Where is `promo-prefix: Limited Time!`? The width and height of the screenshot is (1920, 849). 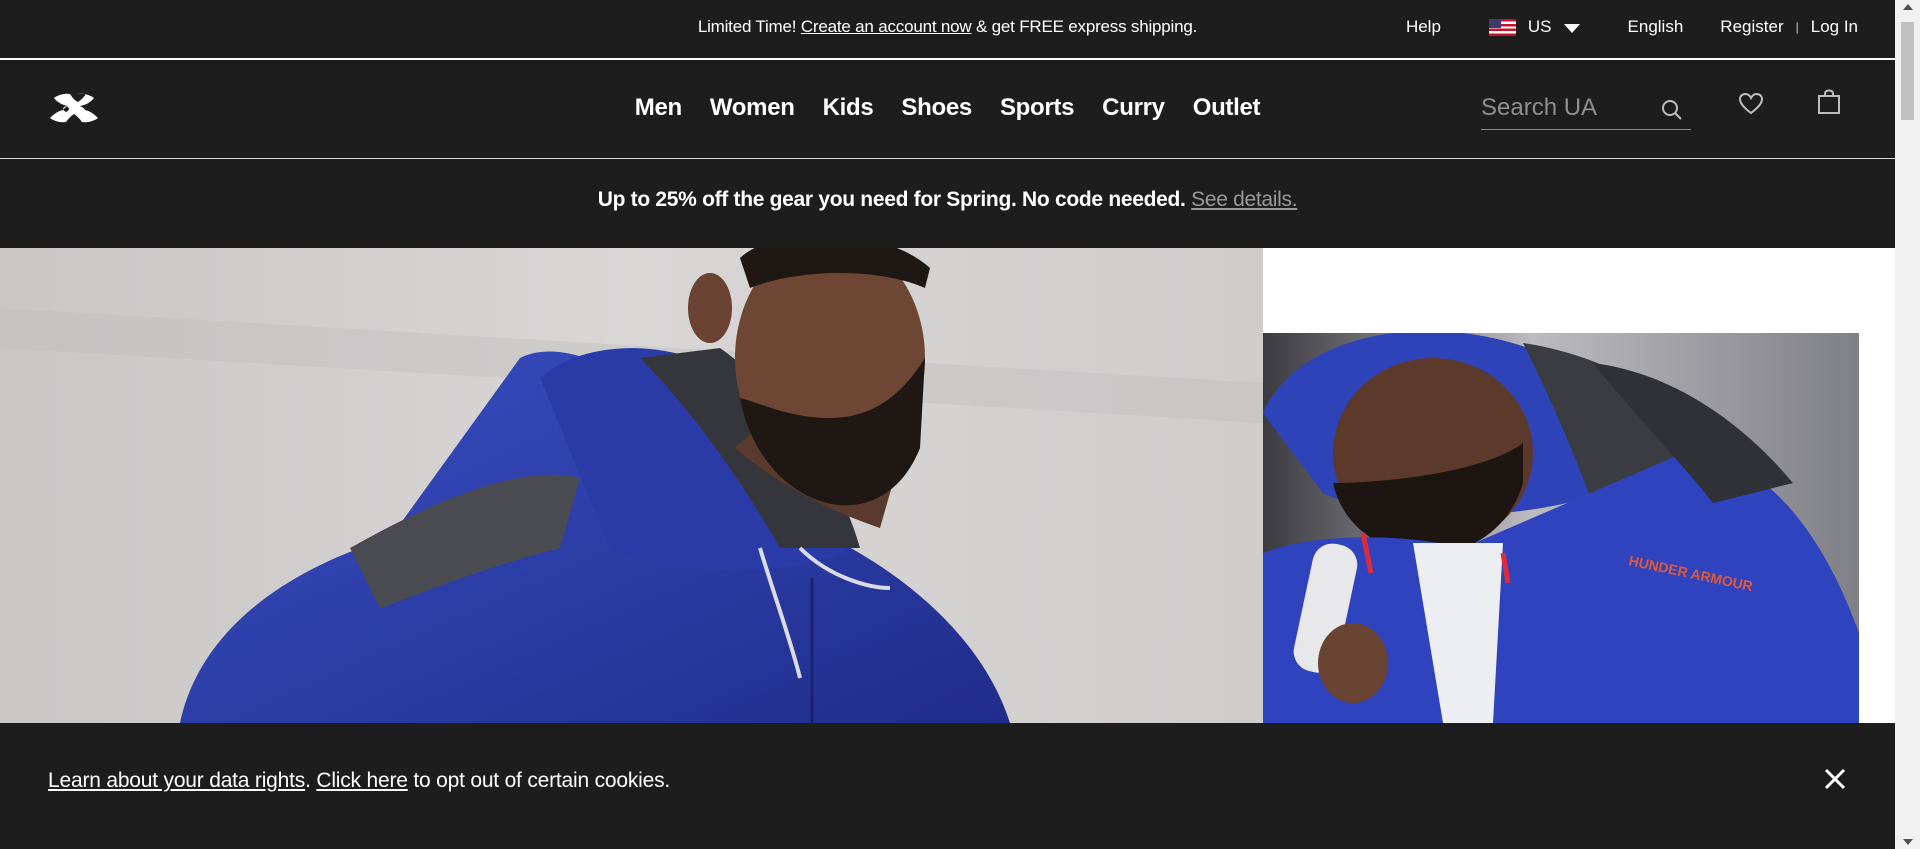
promo-prefix: Limited Time! is located at coordinates (749, 26).